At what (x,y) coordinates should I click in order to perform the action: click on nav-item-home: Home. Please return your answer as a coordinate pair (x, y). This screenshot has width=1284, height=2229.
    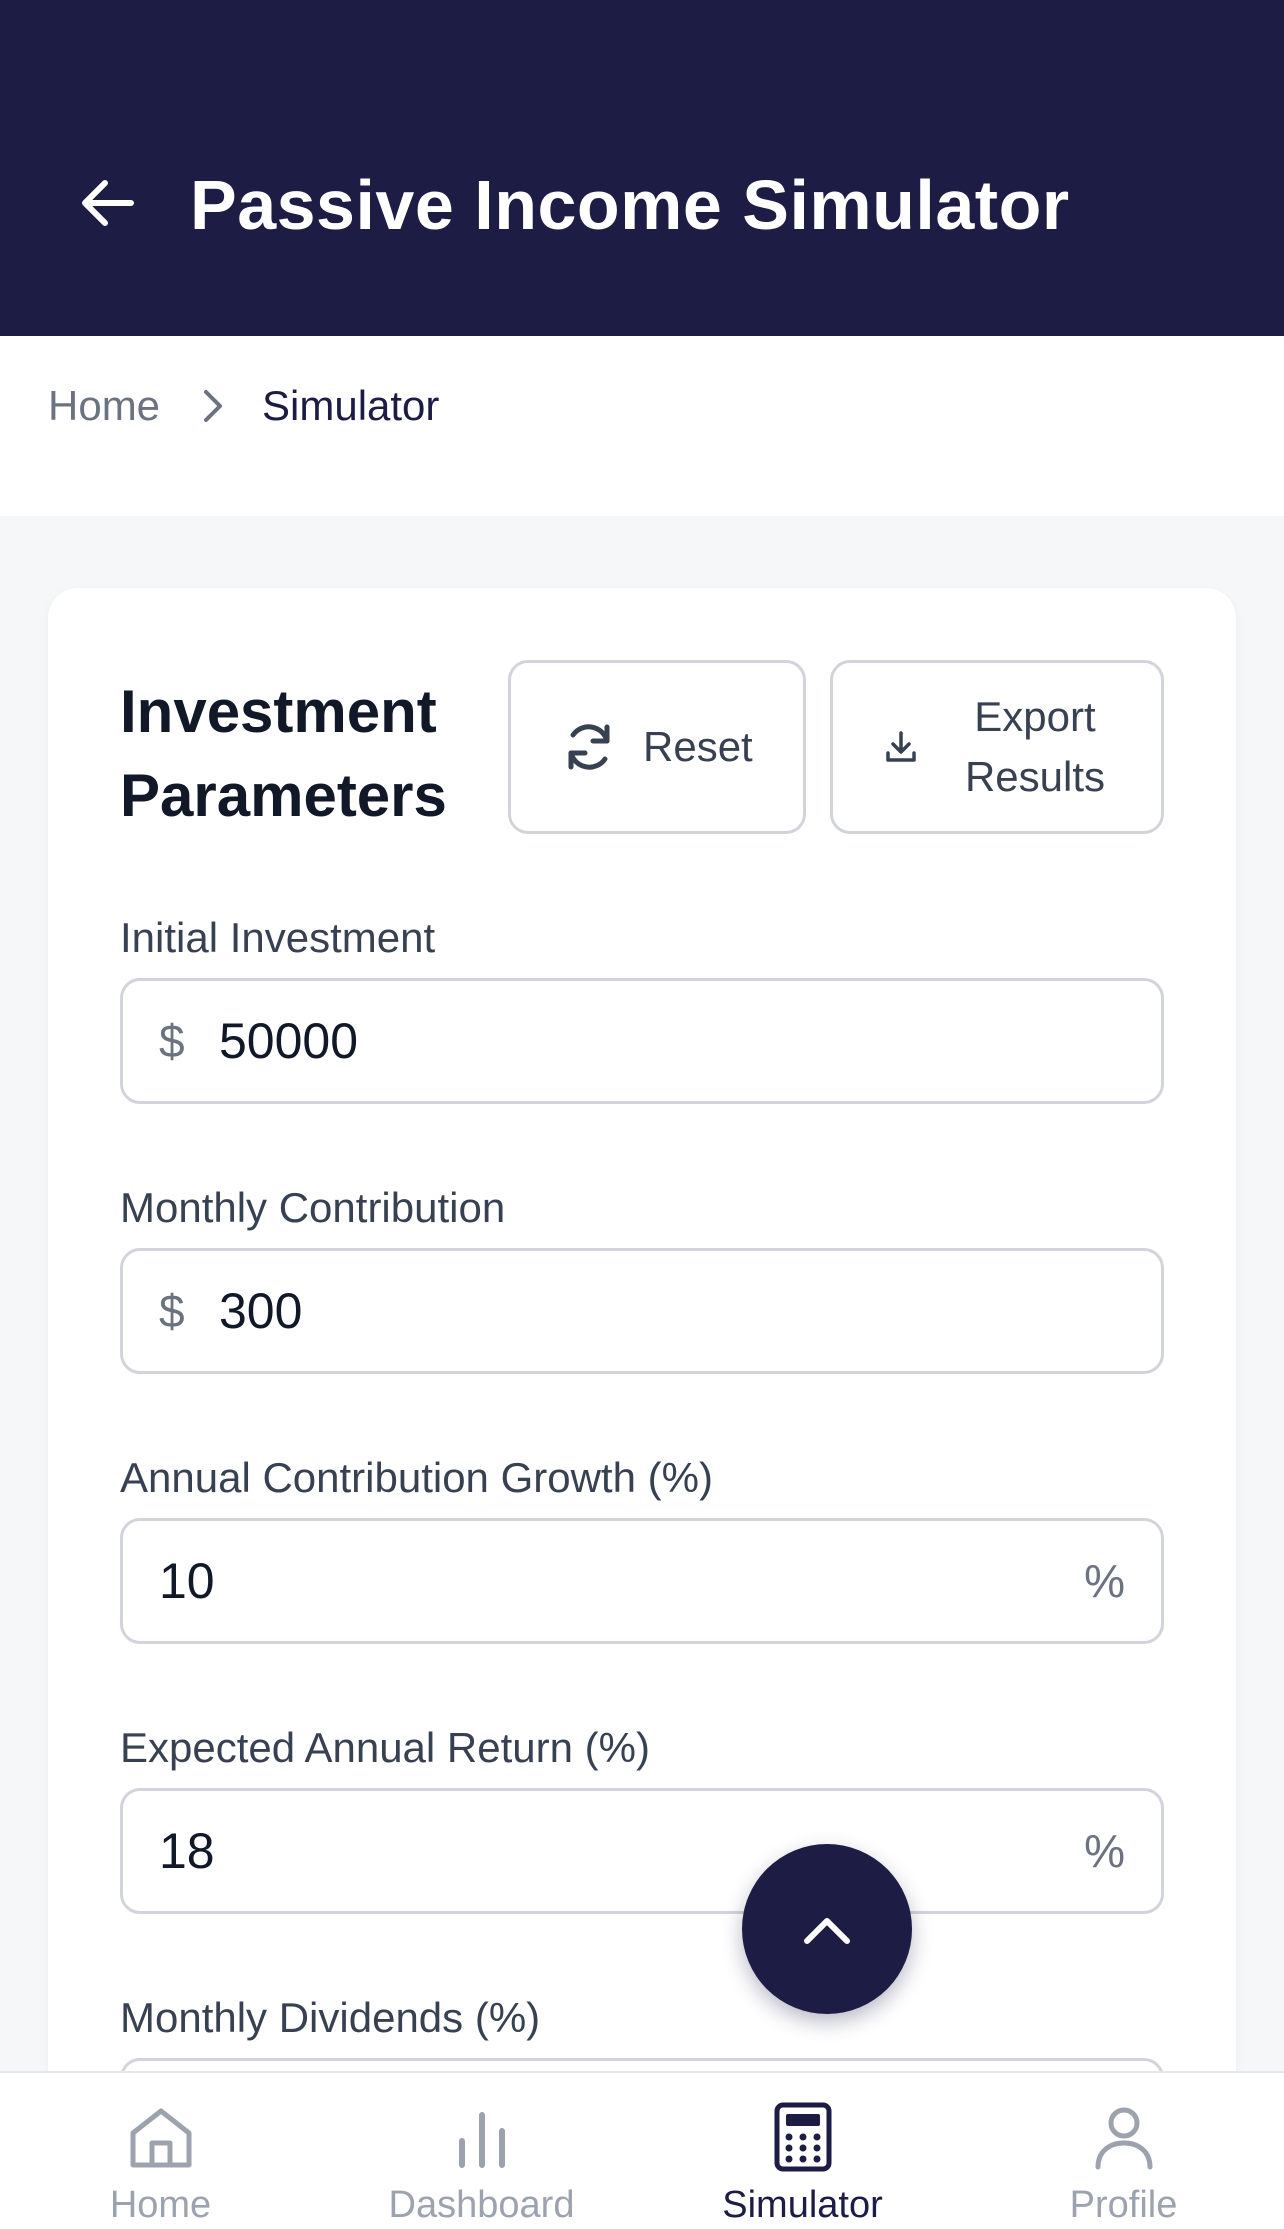
    Looking at the image, I should click on (160, 2151).